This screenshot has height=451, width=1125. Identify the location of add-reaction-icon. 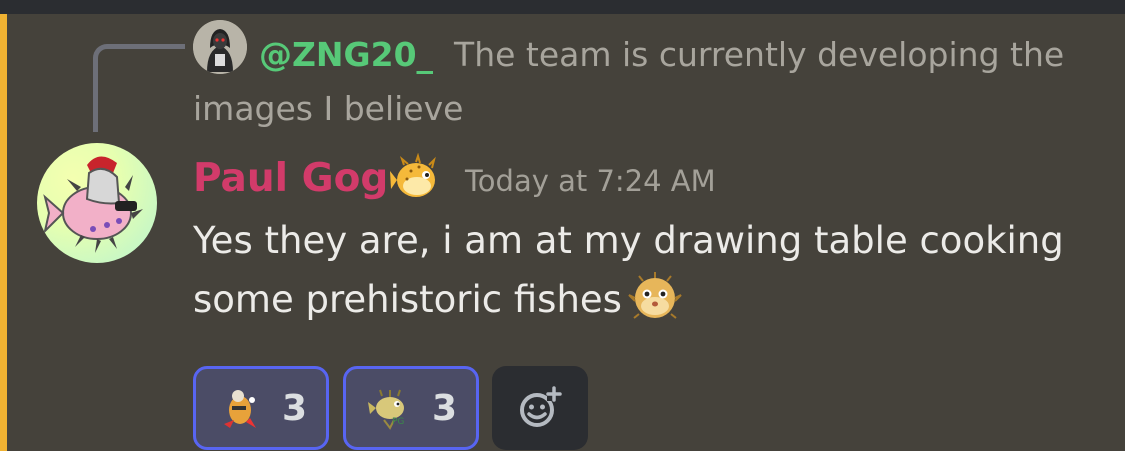
(541, 406).